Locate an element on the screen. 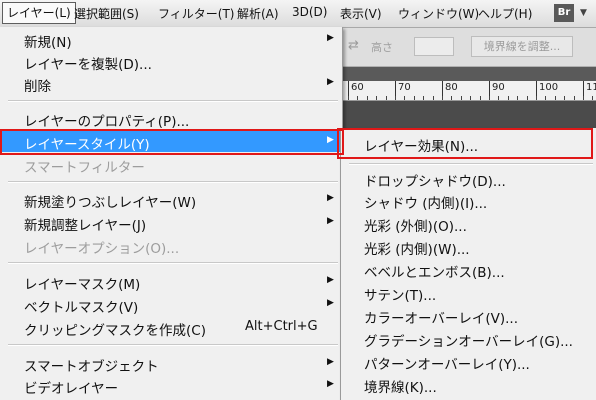 This screenshot has width=596, height=400. menu-item-label: ビデオレイヤー is located at coordinates (71, 389).